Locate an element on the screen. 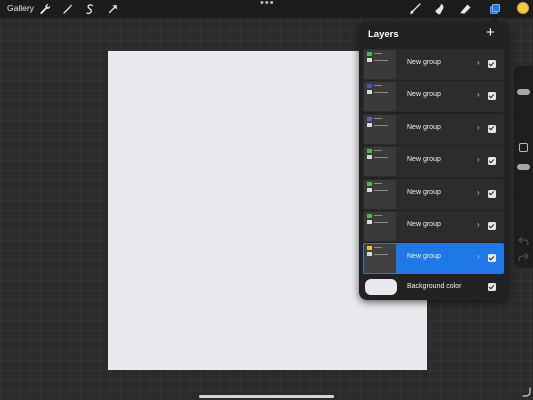 The image size is (533, 400). add-layer-button: + is located at coordinates (490, 33).